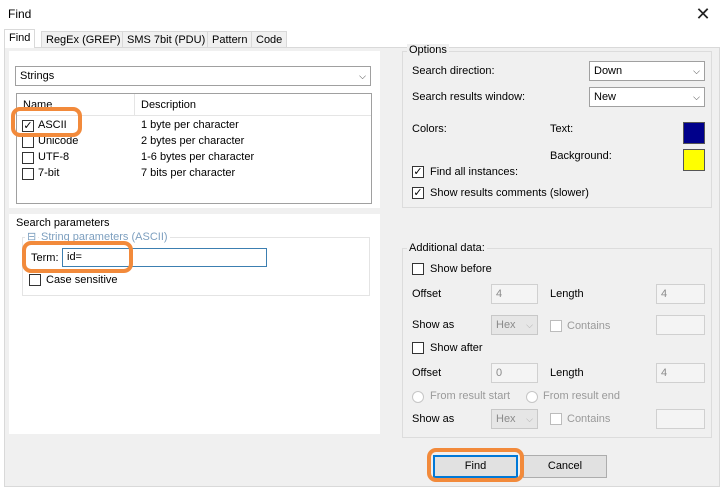  Describe the element at coordinates (193, 141) in the screenshot. I see `list-item-description: 2 bytes per character` at that location.